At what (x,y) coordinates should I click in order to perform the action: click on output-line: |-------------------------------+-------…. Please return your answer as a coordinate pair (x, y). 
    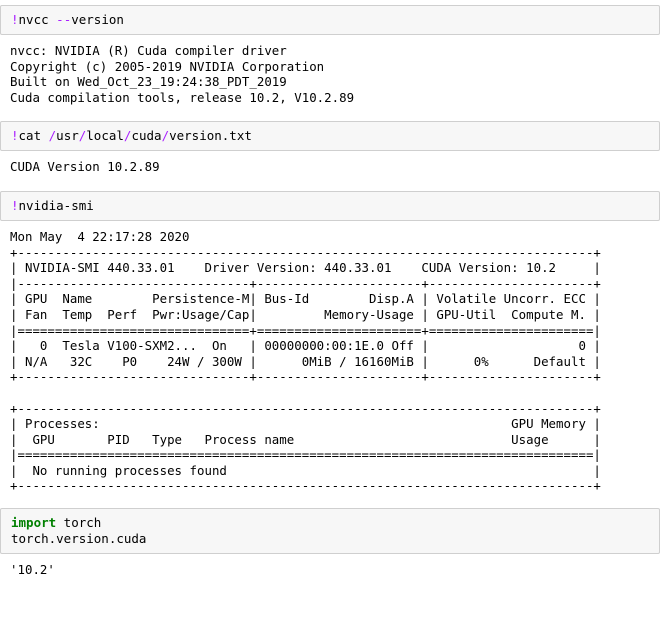
    Looking at the image, I should click on (305, 283).